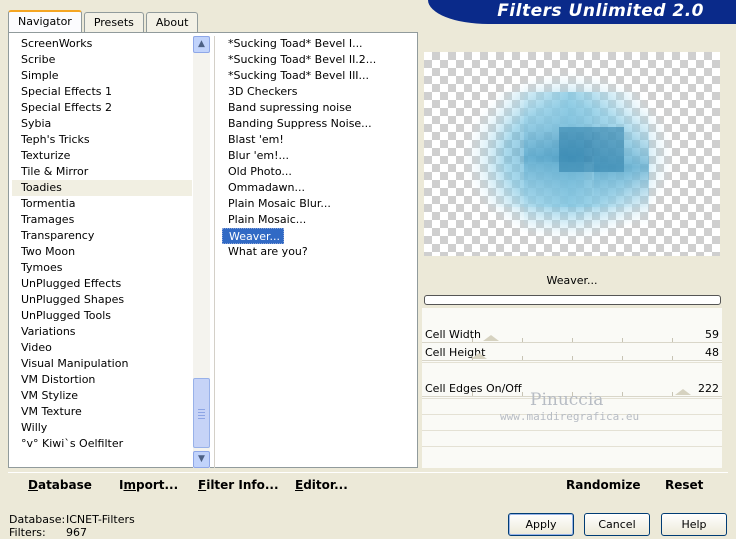 This screenshot has height=539, width=736. Describe the element at coordinates (102, 300) in the screenshot. I see `list-item: UnPlugged Shapes` at that location.